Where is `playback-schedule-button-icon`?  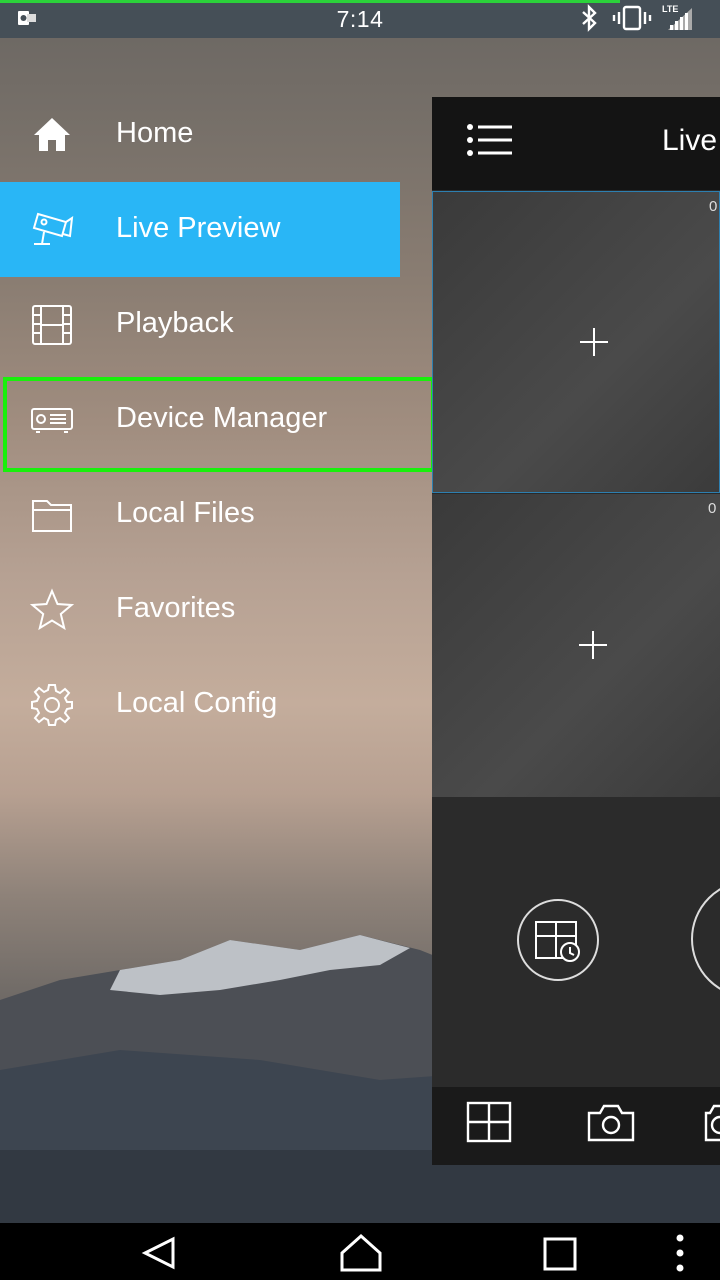
playback-schedule-button-icon is located at coordinates (558, 940).